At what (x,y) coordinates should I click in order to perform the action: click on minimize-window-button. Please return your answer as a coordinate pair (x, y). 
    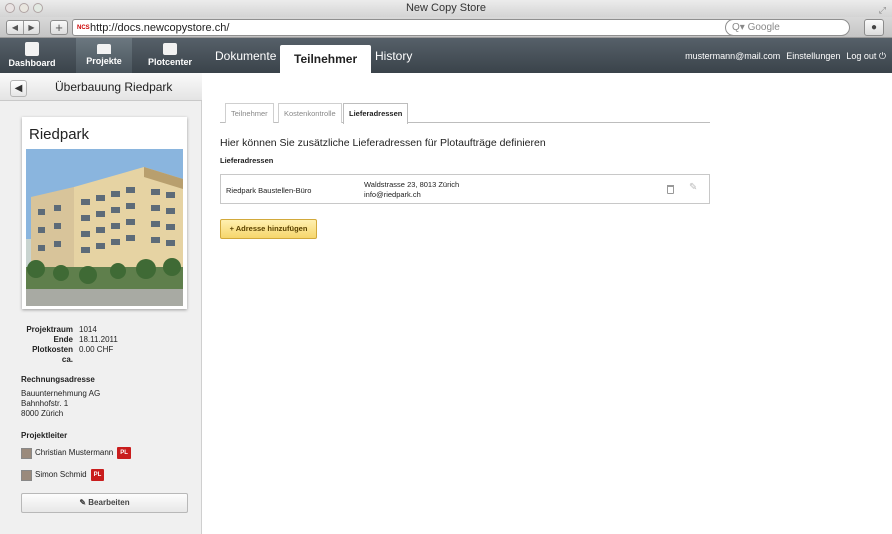
    Looking at the image, I should click on (24, 8).